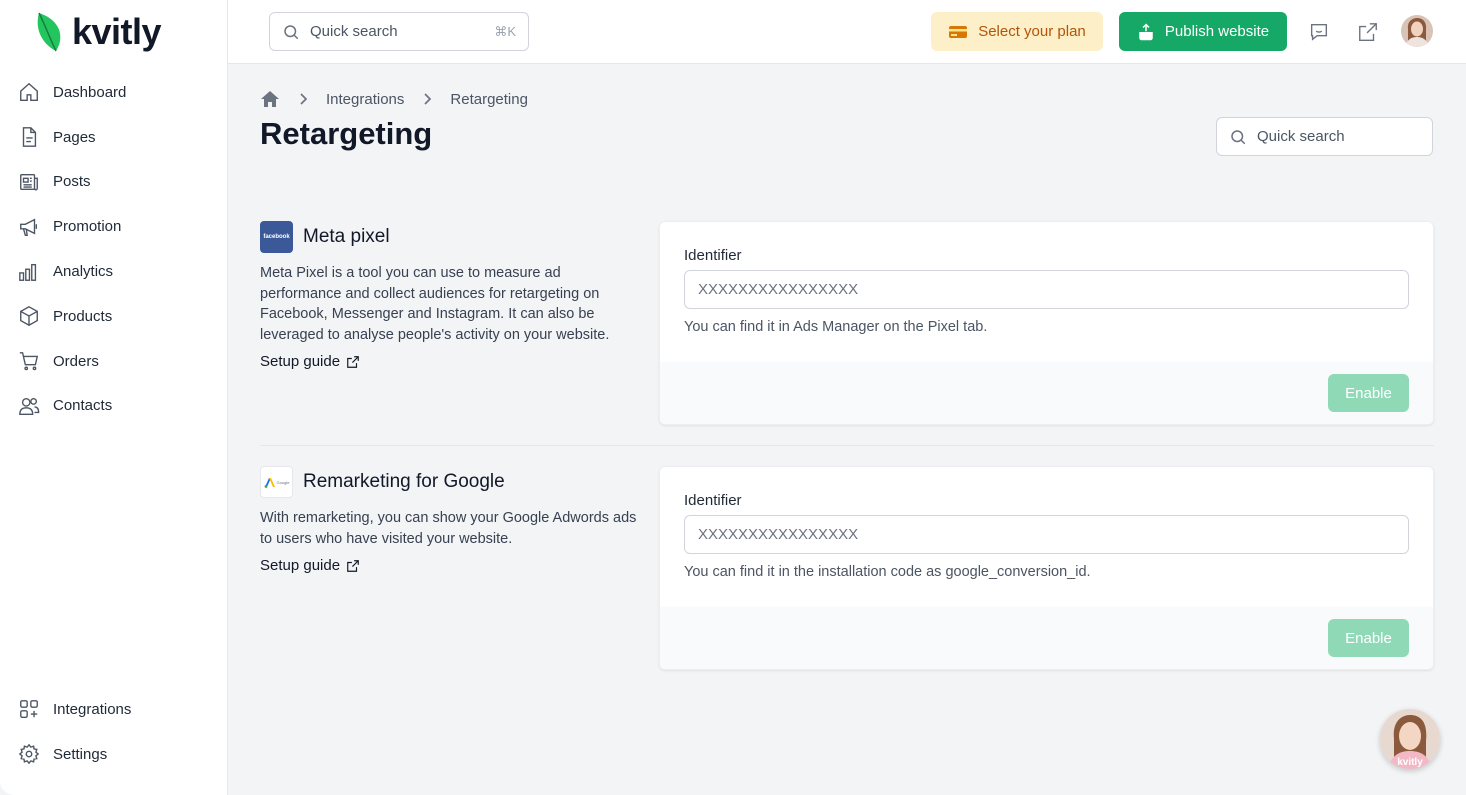 The width and height of the screenshot is (1466, 795). Describe the element at coordinates (270, 99) in the screenshot. I see `home-breadcrumb-icon` at that location.